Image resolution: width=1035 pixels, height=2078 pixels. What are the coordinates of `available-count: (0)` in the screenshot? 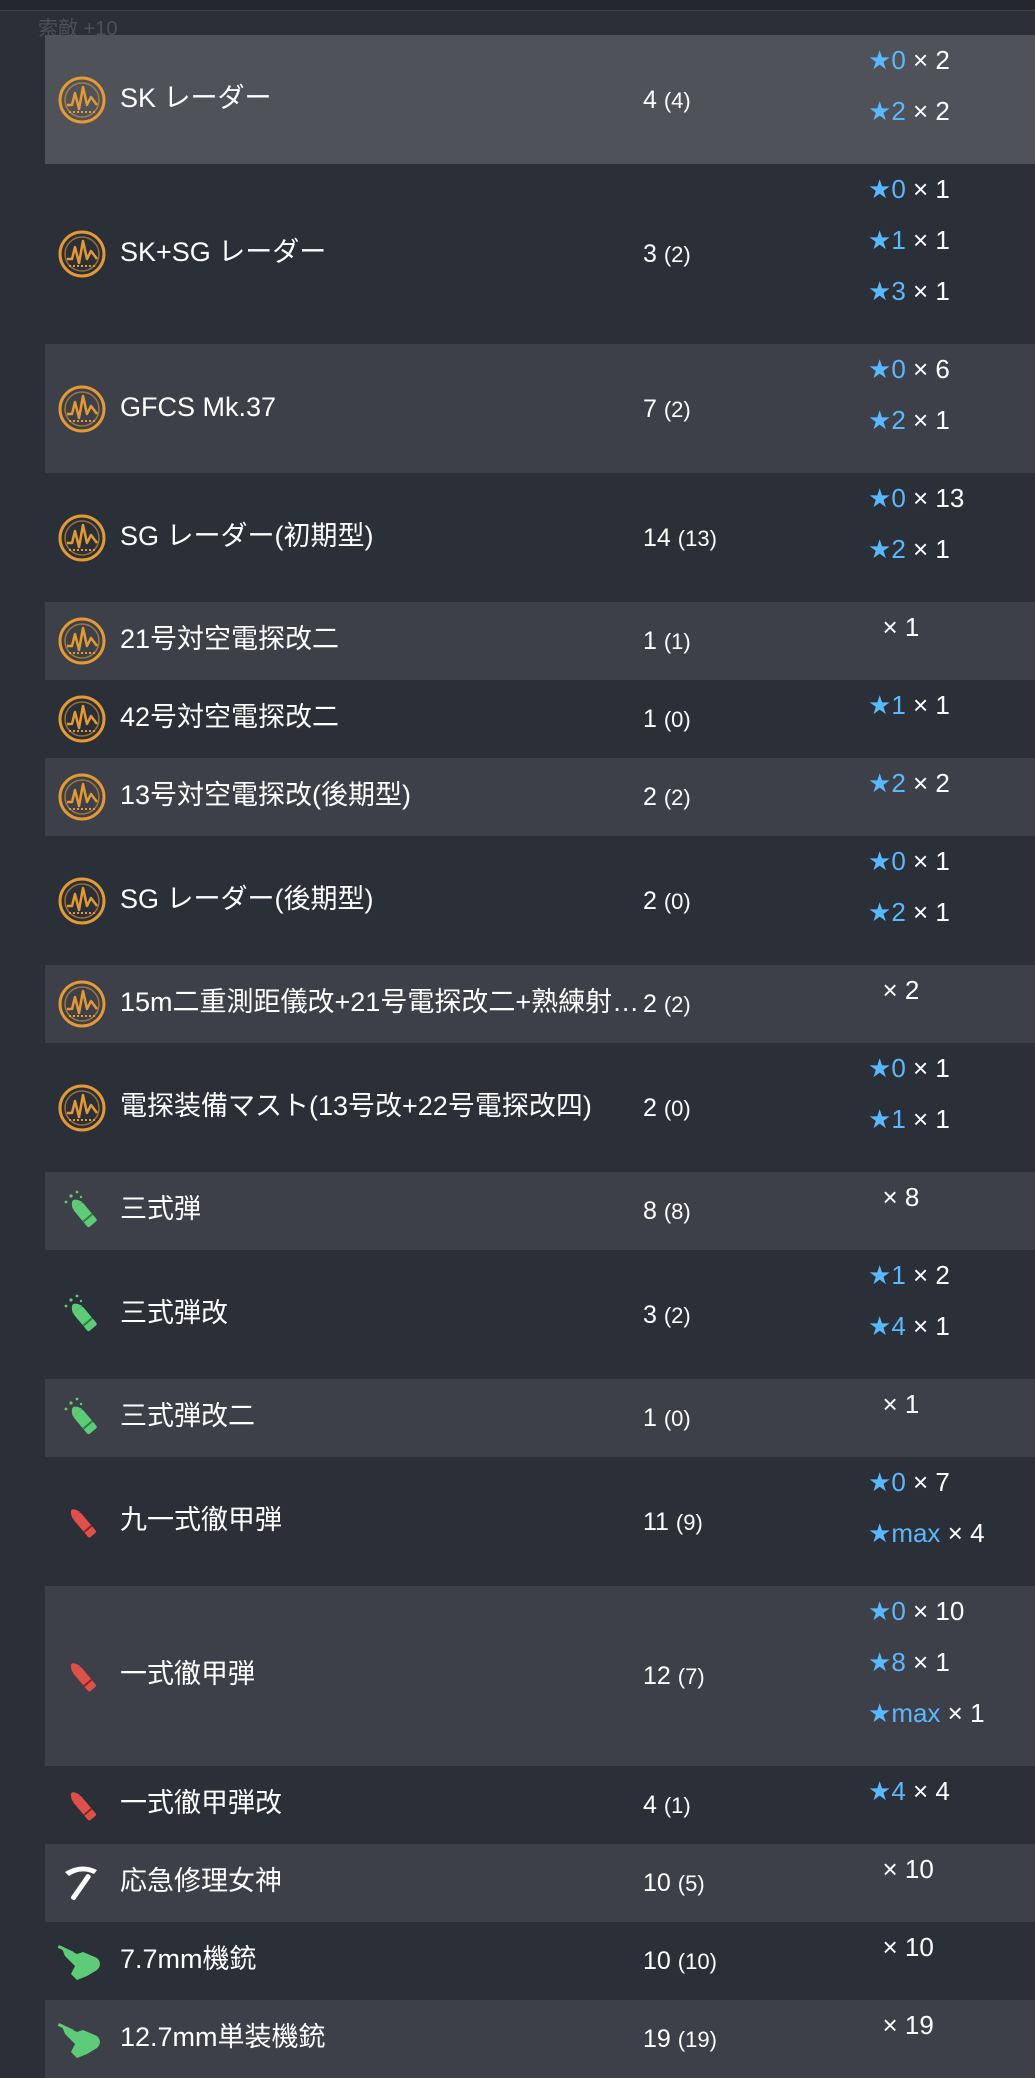 It's located at (677, 901).